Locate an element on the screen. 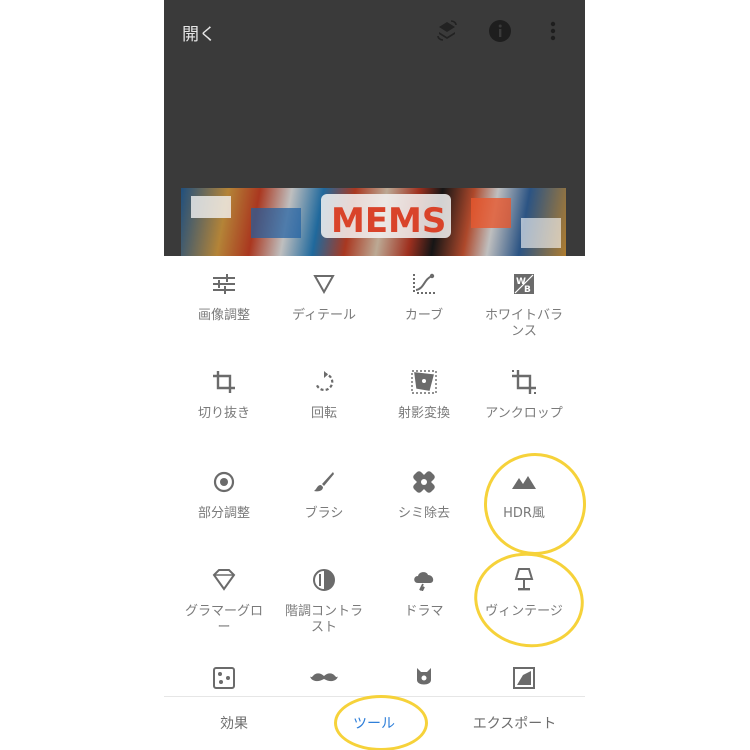  tonal-contrast-icon is located at coordinates (324, 580).